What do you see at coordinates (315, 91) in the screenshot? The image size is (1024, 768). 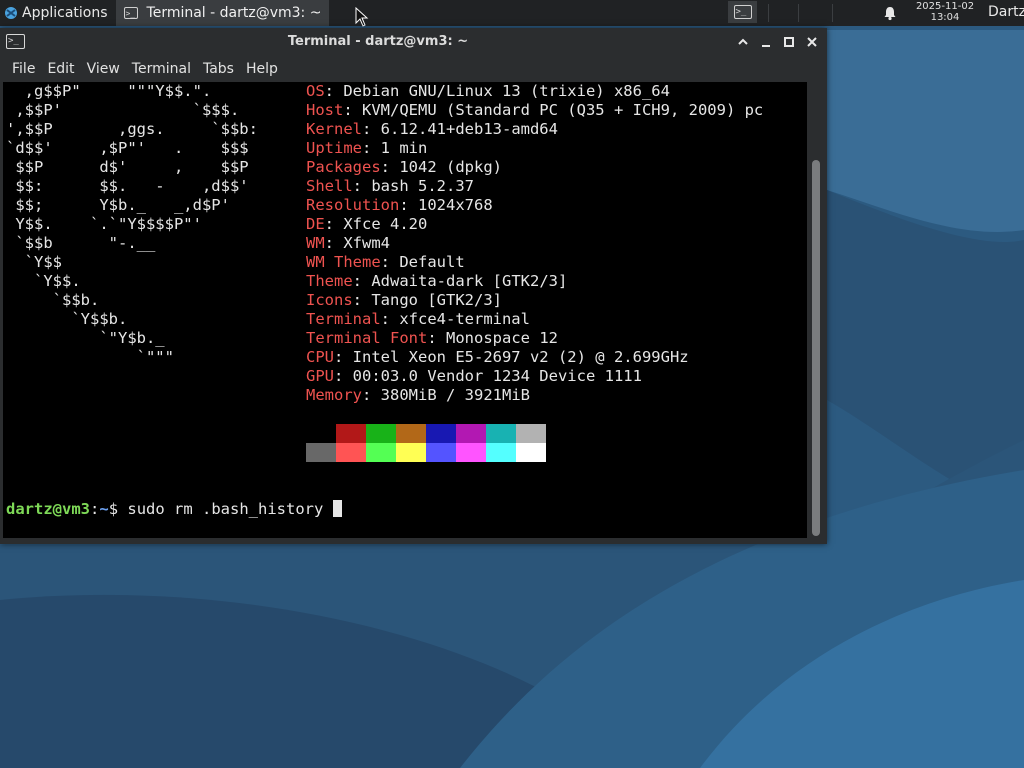 I see `info-label: OS` at bounding box center [315, 91].